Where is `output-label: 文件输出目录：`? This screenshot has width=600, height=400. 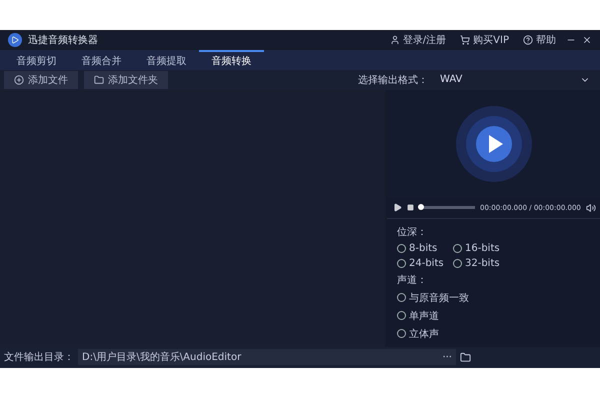 output-label: 文件输出目录： is located at coordinates (39, 357).